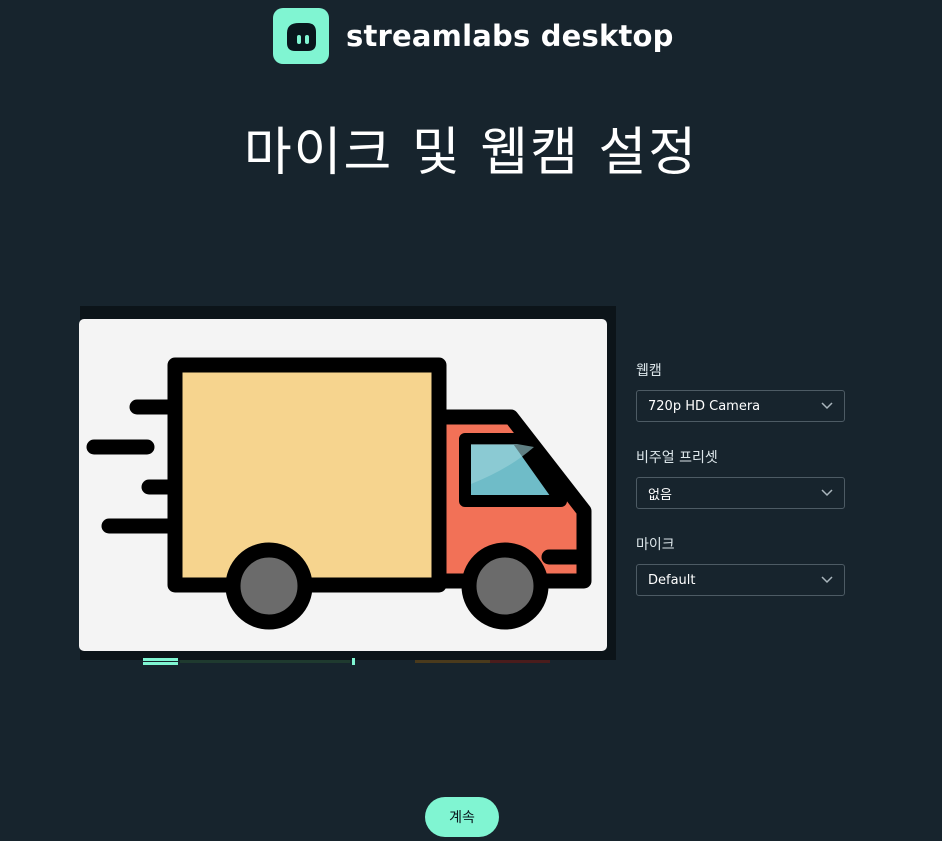  What do you see at coordinates (672, 580) in the screenshot?
I see `microphone-select-value: Default` at bounding box center [672, 580].